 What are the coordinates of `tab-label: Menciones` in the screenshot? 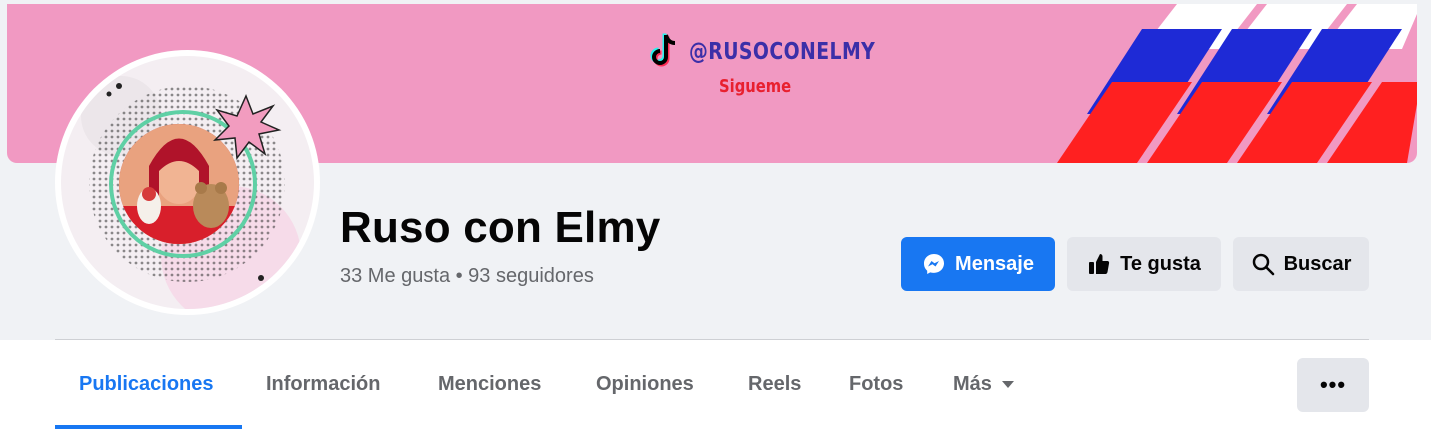 It's located at (490, 384).